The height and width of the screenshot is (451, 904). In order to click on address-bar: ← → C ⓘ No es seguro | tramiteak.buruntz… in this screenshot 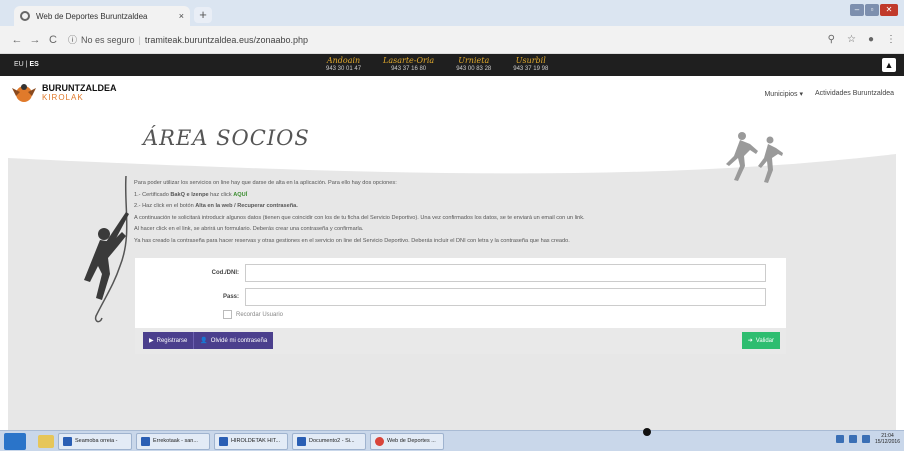, I will do `click(452, 40)`.